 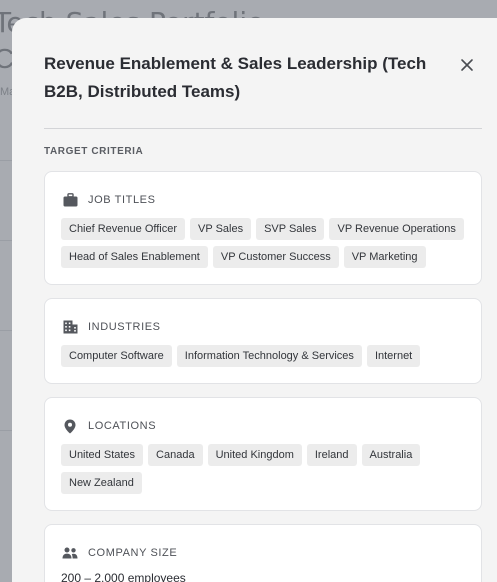 I want to click on locations-label: LOCATIONS, so click(x=122, y=426).